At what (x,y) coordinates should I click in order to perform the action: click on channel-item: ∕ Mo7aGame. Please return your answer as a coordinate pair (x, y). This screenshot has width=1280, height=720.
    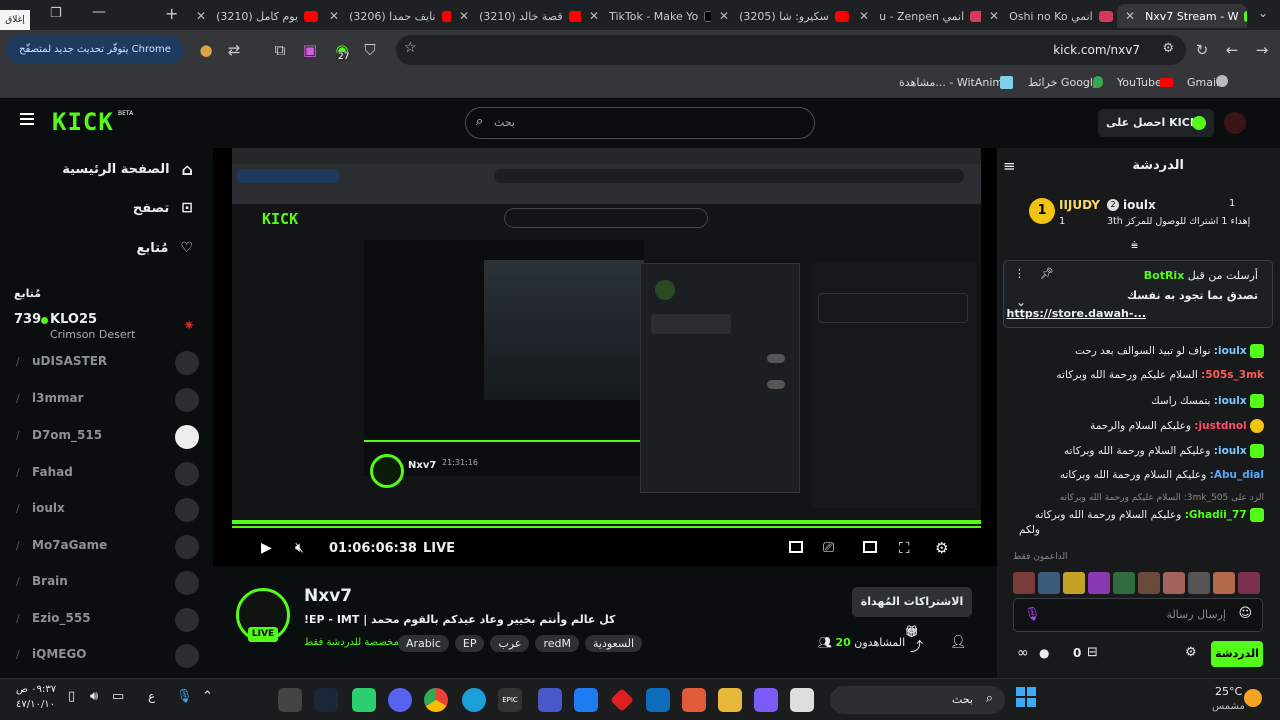
    Looking at the image, I should click on (106, 547).